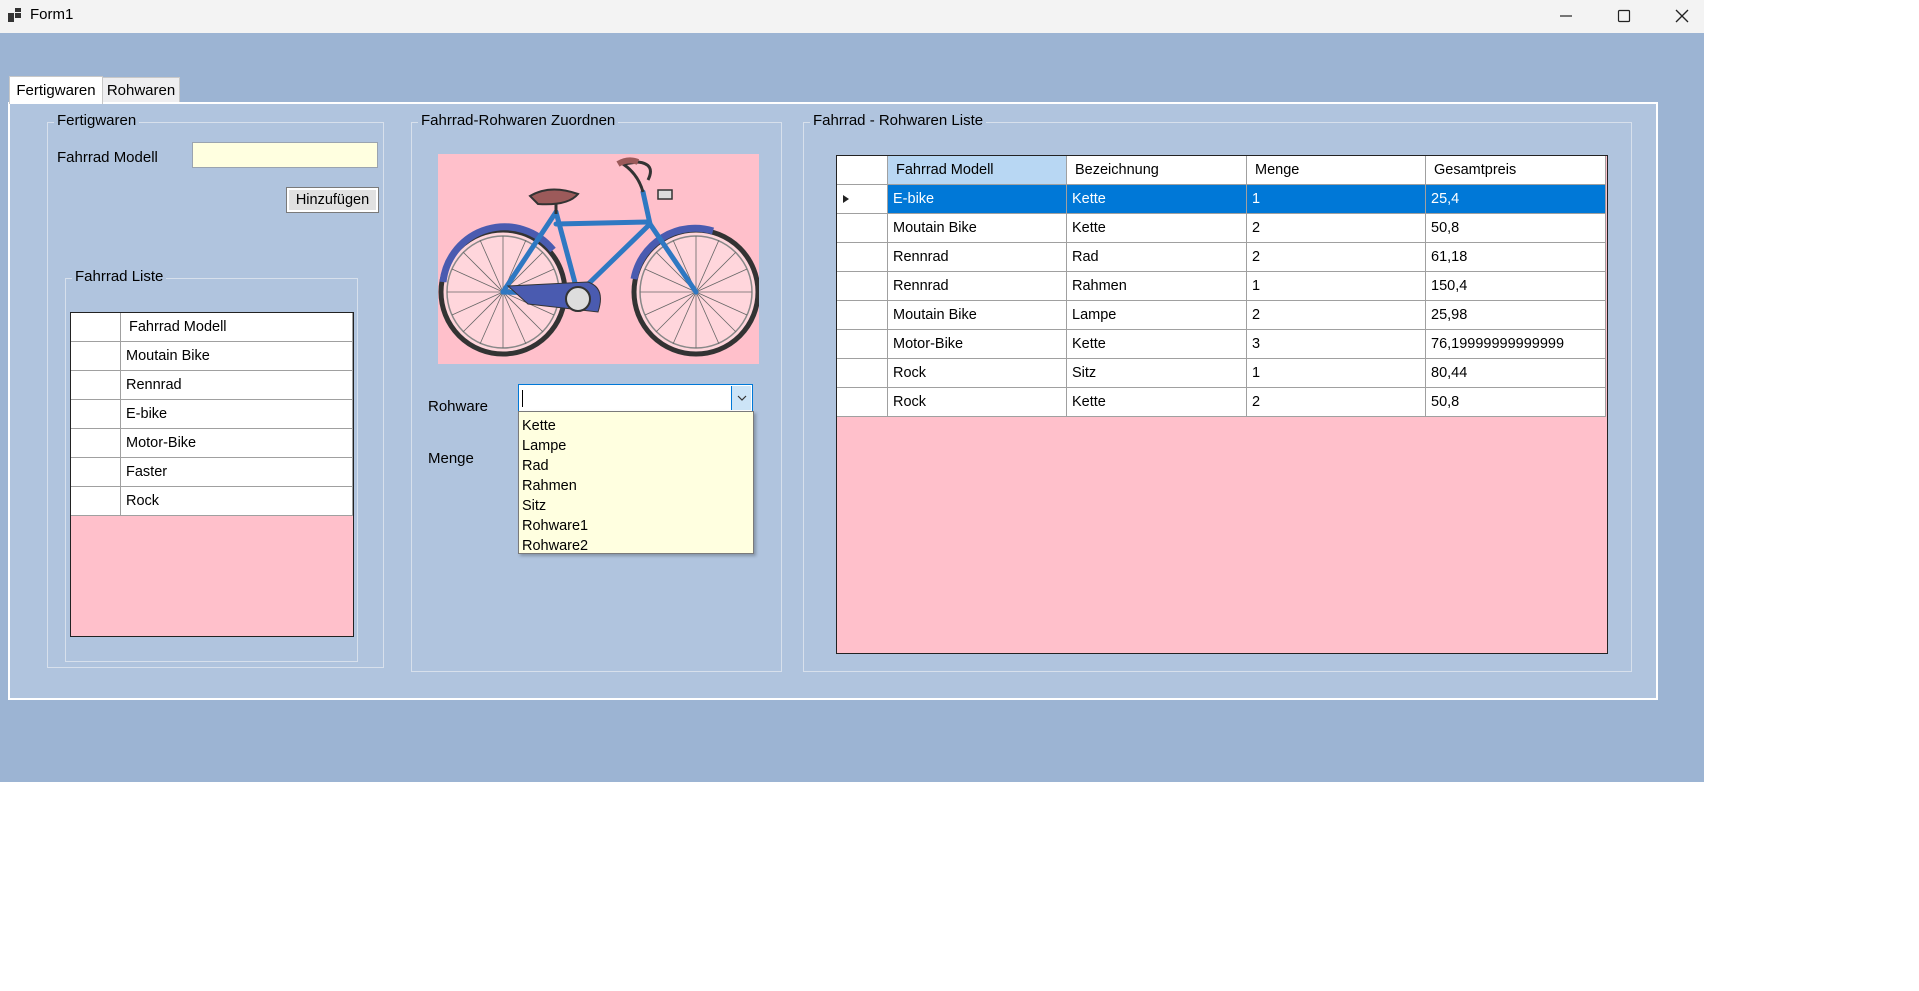 This screenshot has height=991, width=1919. I want to click on table-cell: Rad, so click(1157, 257).